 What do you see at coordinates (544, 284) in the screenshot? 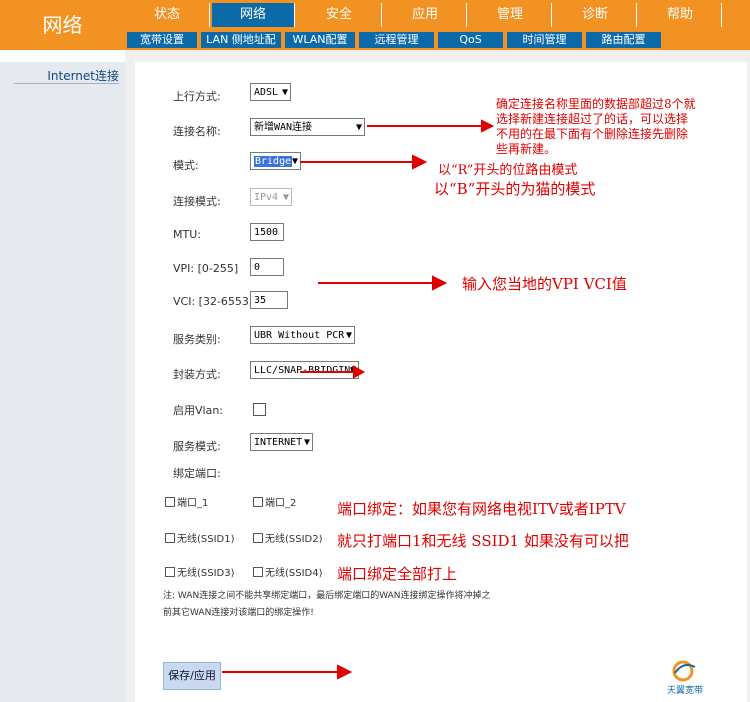
I see `annotation-vpi-vci: 输入您当地的VPI VCI值` at bounding box center [544, 284].